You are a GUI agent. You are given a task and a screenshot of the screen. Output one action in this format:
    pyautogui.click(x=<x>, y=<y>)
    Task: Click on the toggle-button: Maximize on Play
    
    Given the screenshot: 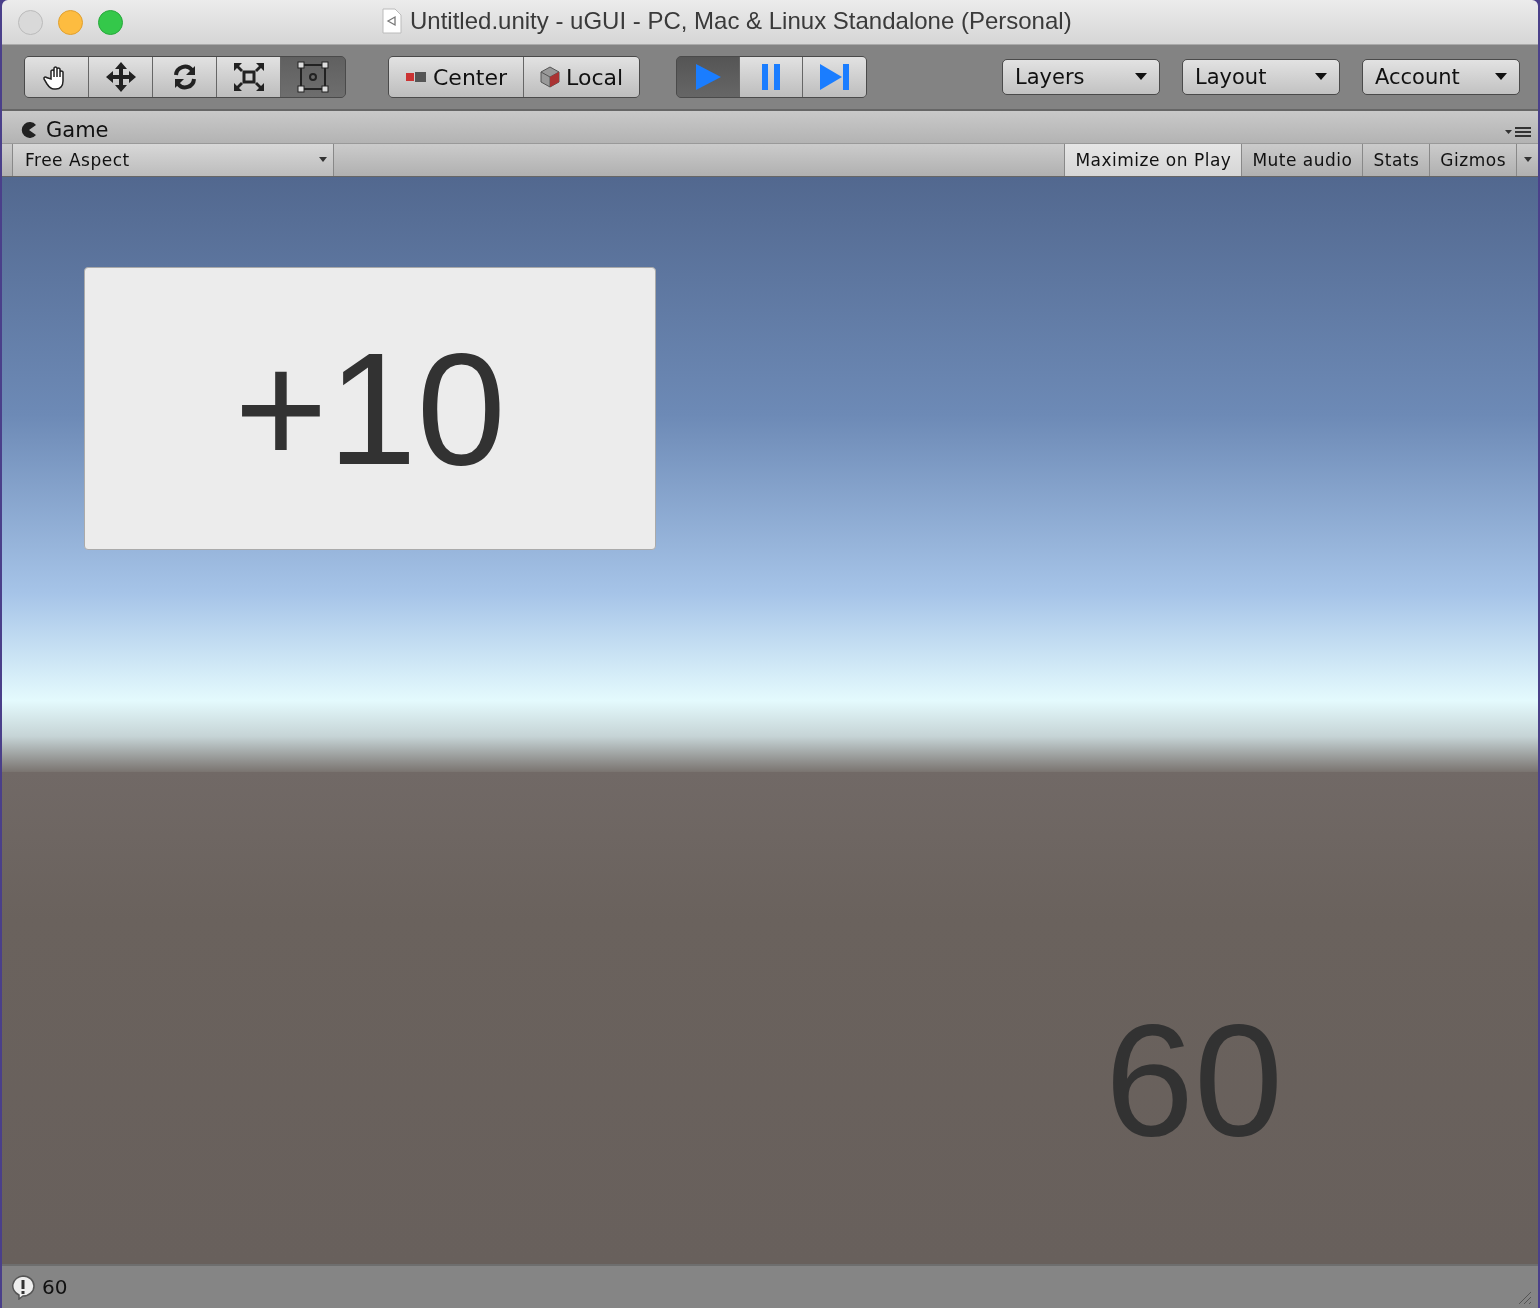 What is the action you would take?
    pyautogui.click(x=1153, y=160)
    